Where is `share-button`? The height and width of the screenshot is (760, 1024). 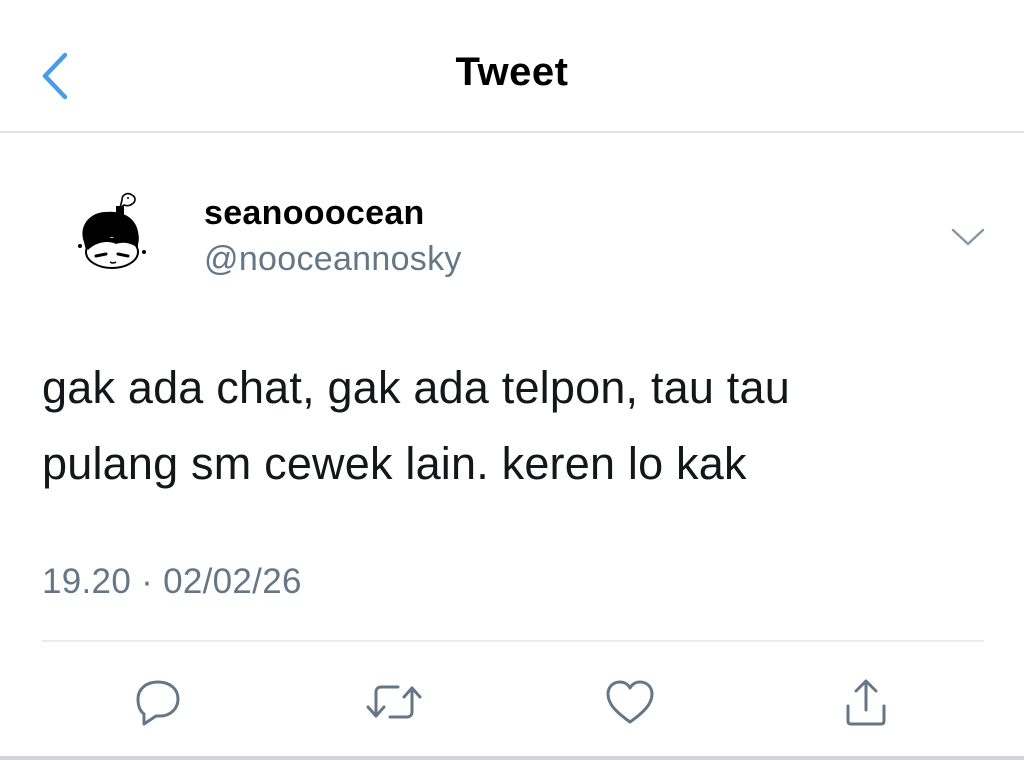
share-button is located at coordinates (866, 702).